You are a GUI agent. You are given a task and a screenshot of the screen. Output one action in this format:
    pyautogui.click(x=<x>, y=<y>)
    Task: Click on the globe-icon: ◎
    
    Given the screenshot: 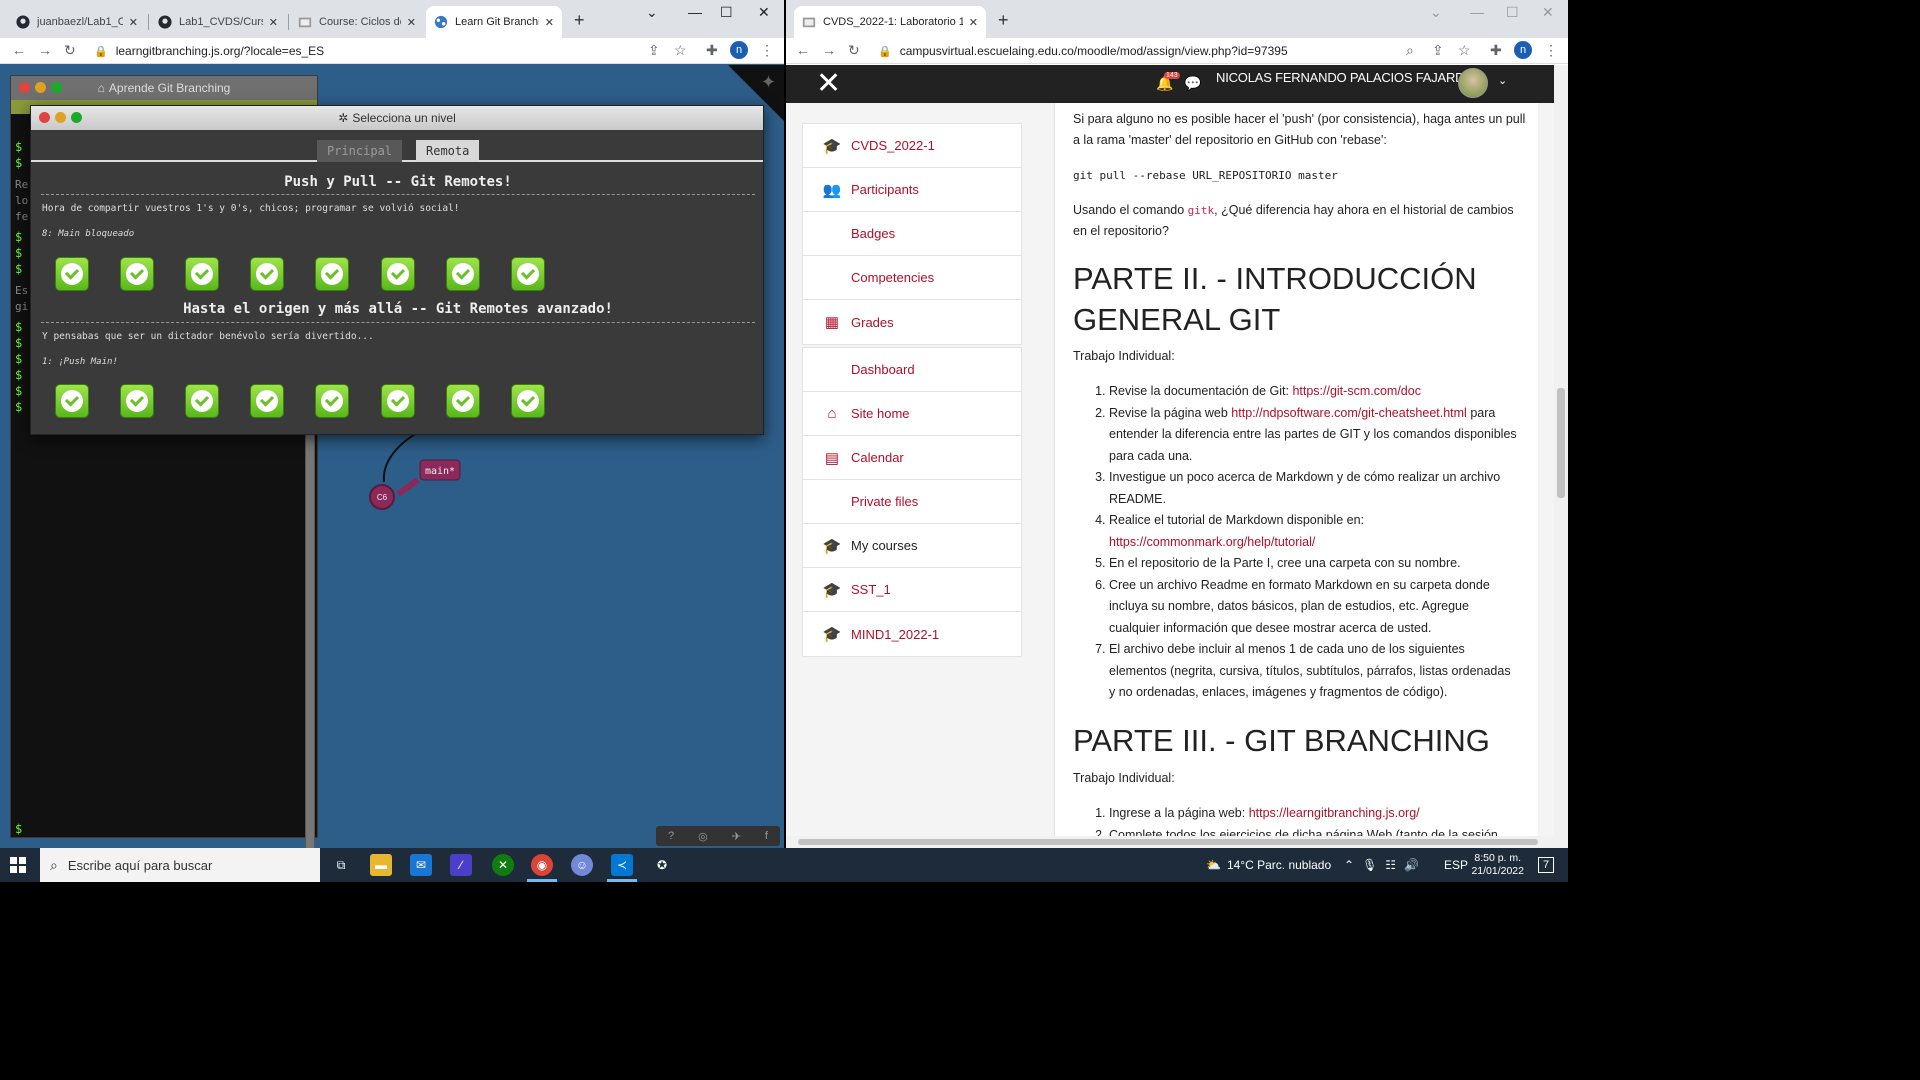 What is the action you would take?
    pyautogui.click(x=703, y=836)
    